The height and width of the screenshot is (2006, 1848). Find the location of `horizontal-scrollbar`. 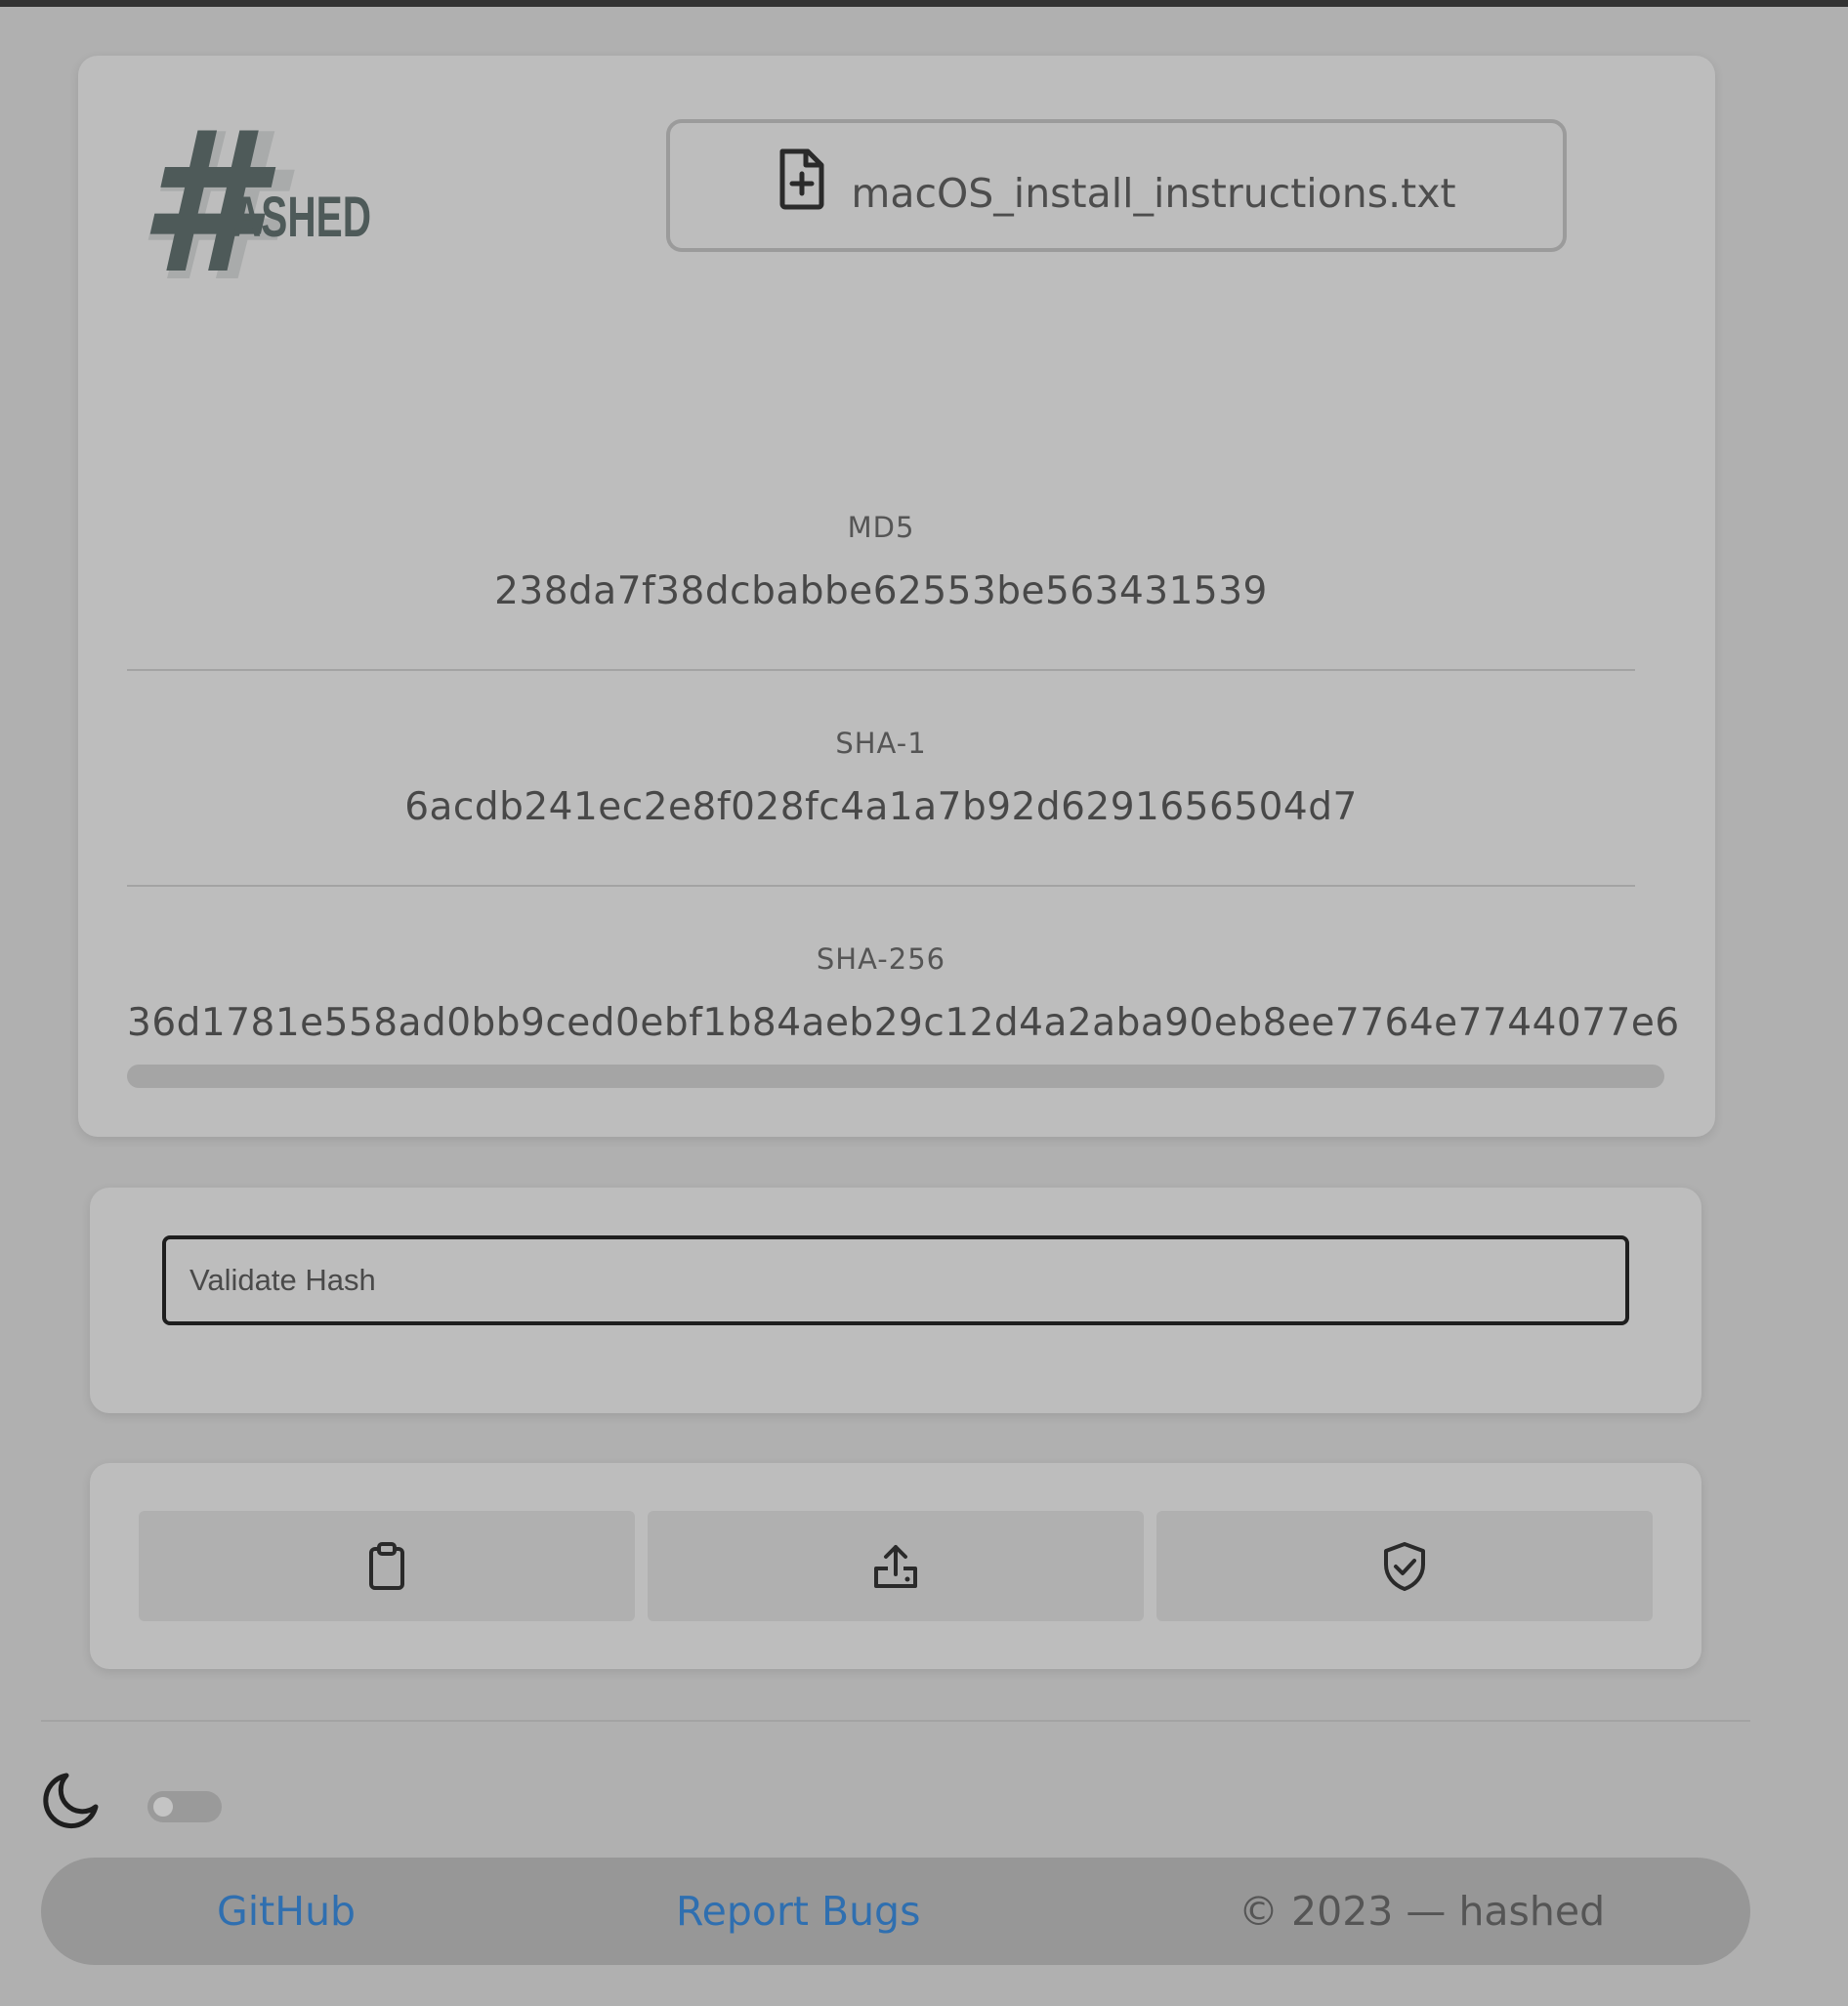

horizontal-scrollbar is located at coordinates (895, 1076).